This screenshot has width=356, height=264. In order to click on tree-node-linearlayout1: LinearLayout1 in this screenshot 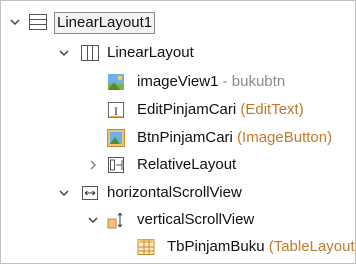, I will do `click(178, 22)`.